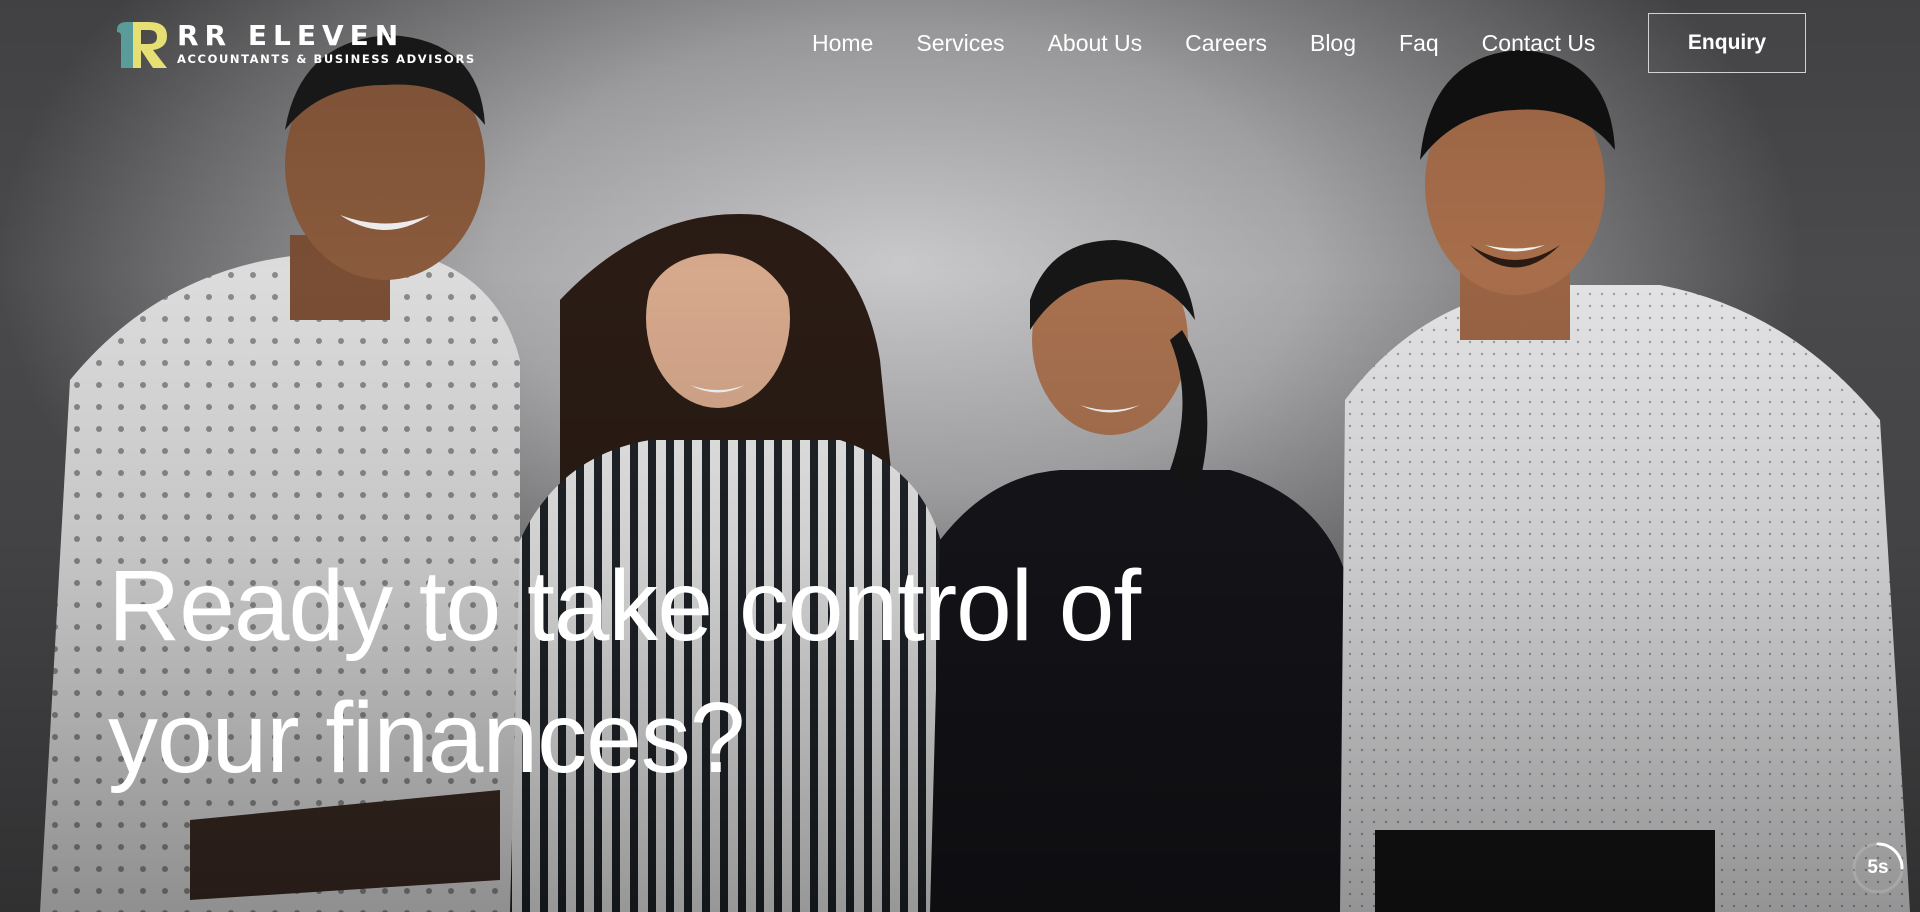 The height and width of the screenshot is (912, 1920). I want to click on nav-about-us: About Us, so click(1095, 43).